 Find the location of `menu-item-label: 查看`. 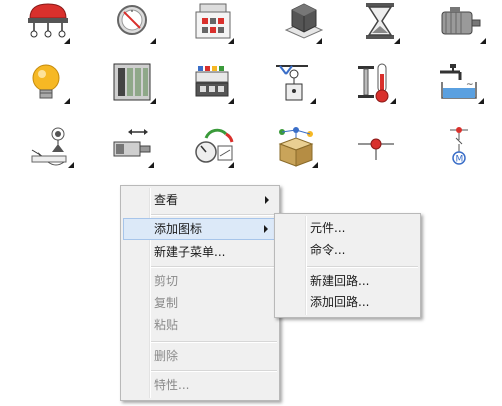

menu-item-label: 查看 is located at coordinates (166, 200).